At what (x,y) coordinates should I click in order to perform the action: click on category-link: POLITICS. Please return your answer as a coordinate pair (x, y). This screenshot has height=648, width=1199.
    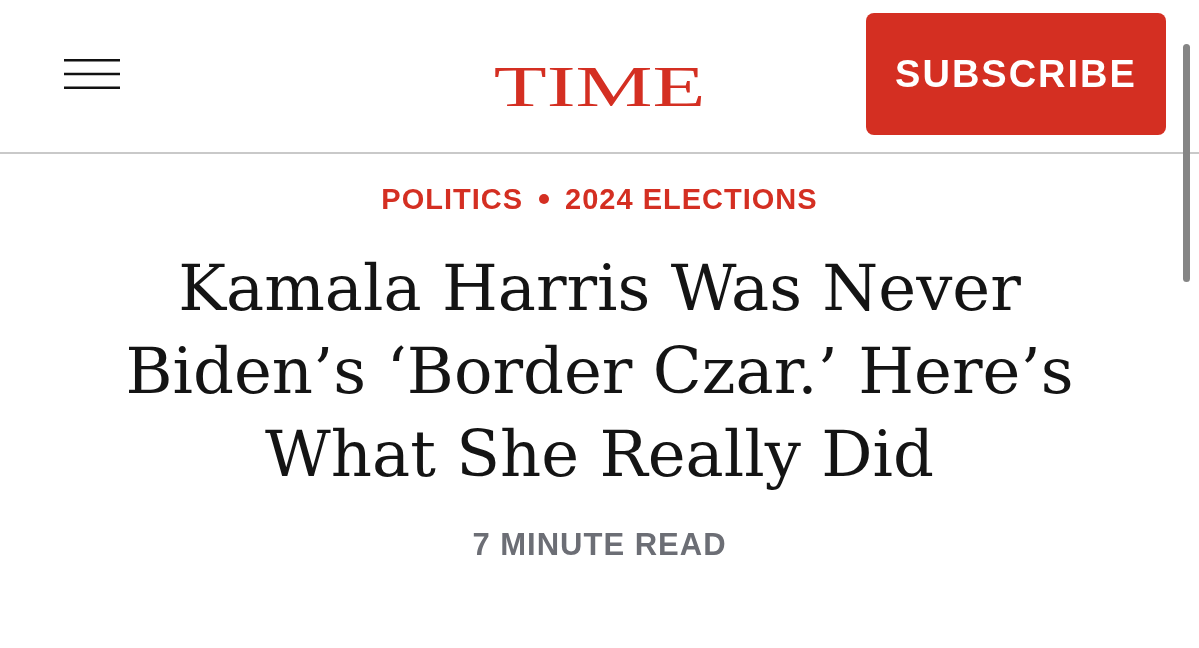
    Looking at the image, I should click on (452, 199).